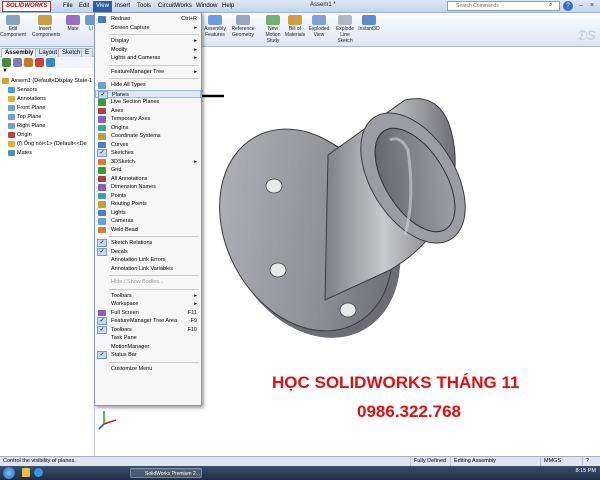 The height and width of the screenshot is (480, 600). Describe the element at coordinates (24, 117) in the screenshot. I see `tree-item: Top Plane` at that location.